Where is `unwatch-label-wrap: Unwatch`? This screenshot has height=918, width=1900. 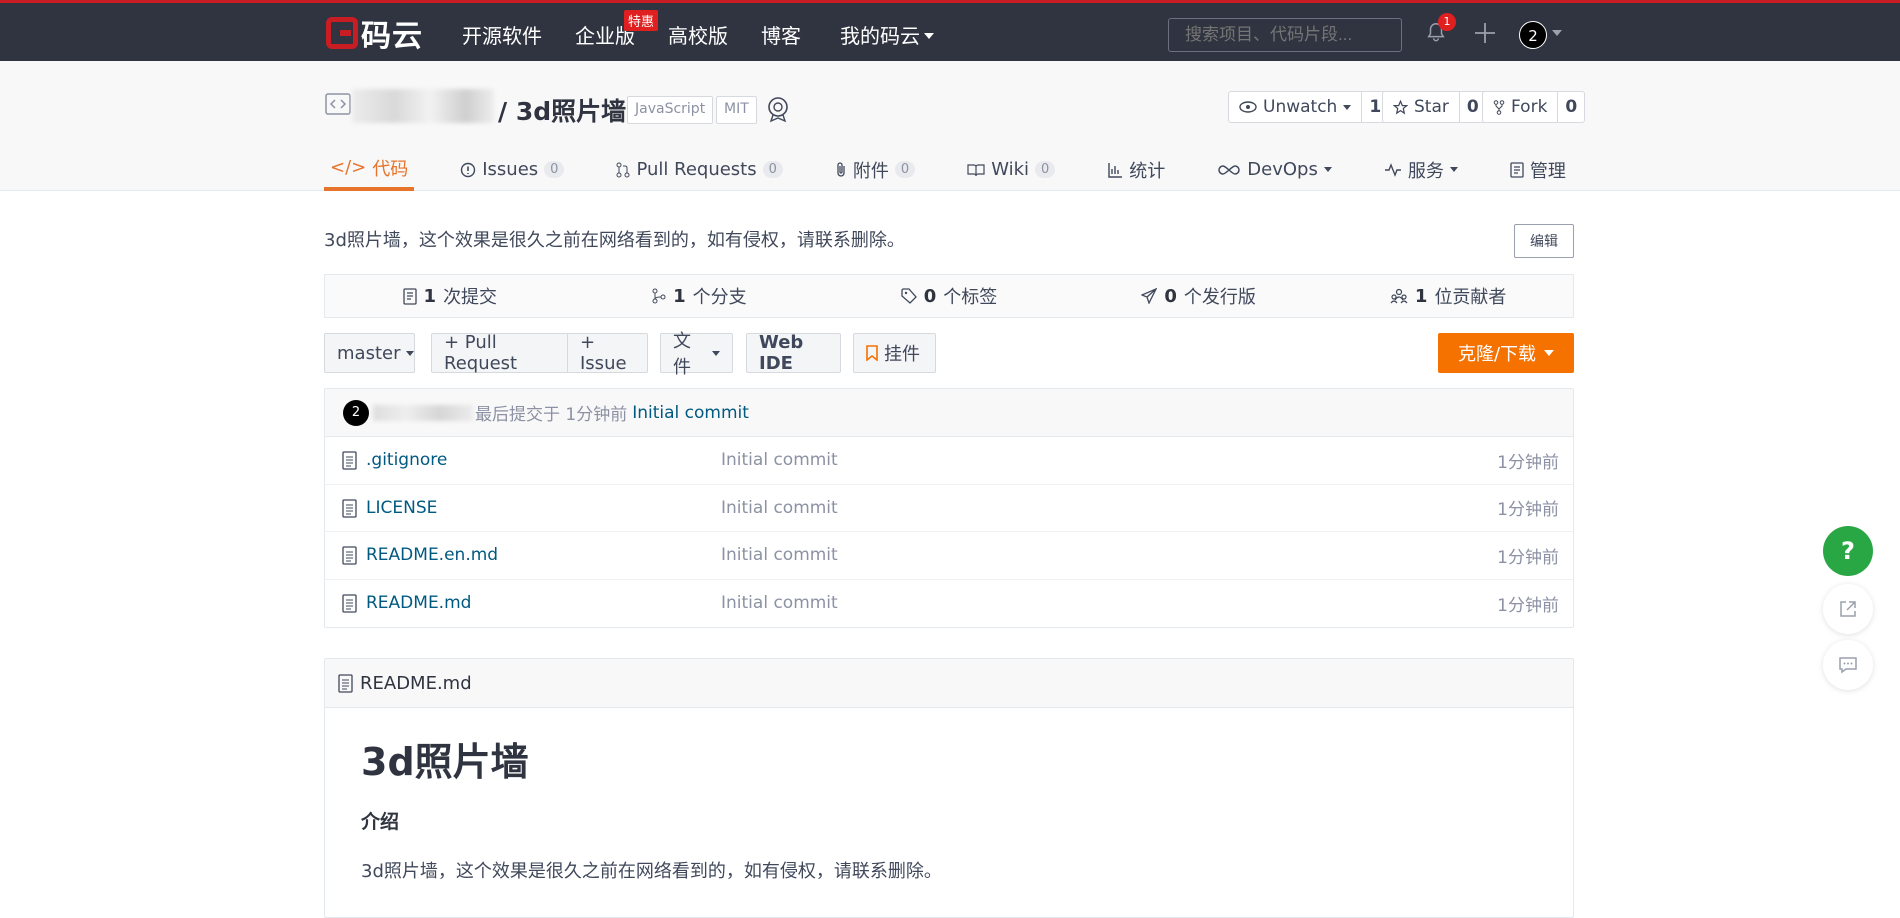
unwatch-label-wrap: Unwatch is located at coordinates (1296, 107).